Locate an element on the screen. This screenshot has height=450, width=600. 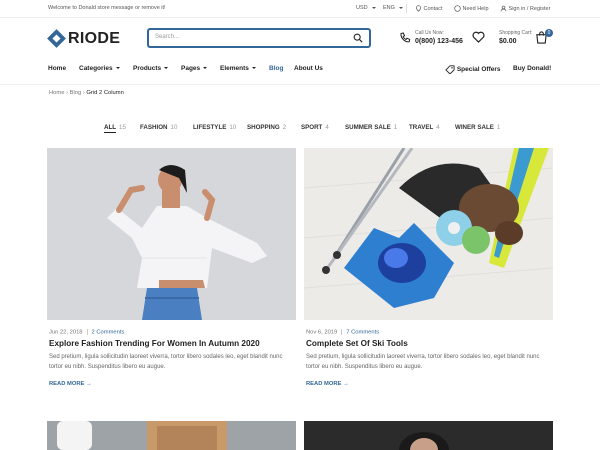
filter-label: SPORT is located at coordinates (312, 127).